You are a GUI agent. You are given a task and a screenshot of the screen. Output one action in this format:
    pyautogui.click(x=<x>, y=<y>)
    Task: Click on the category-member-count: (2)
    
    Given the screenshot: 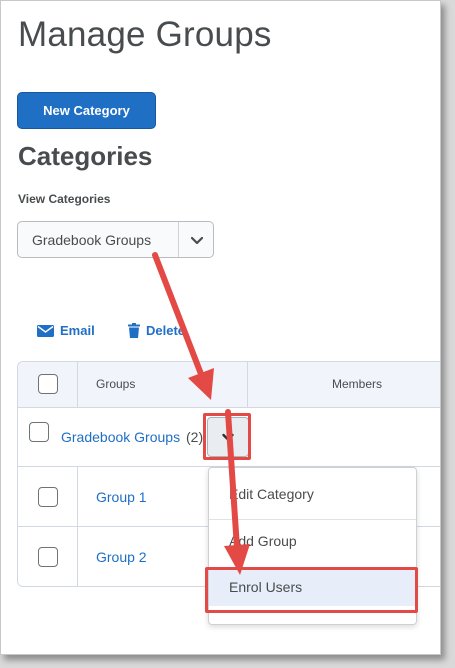 What is the action you would take?
    pyautogui.click(x=195, y=437)
    